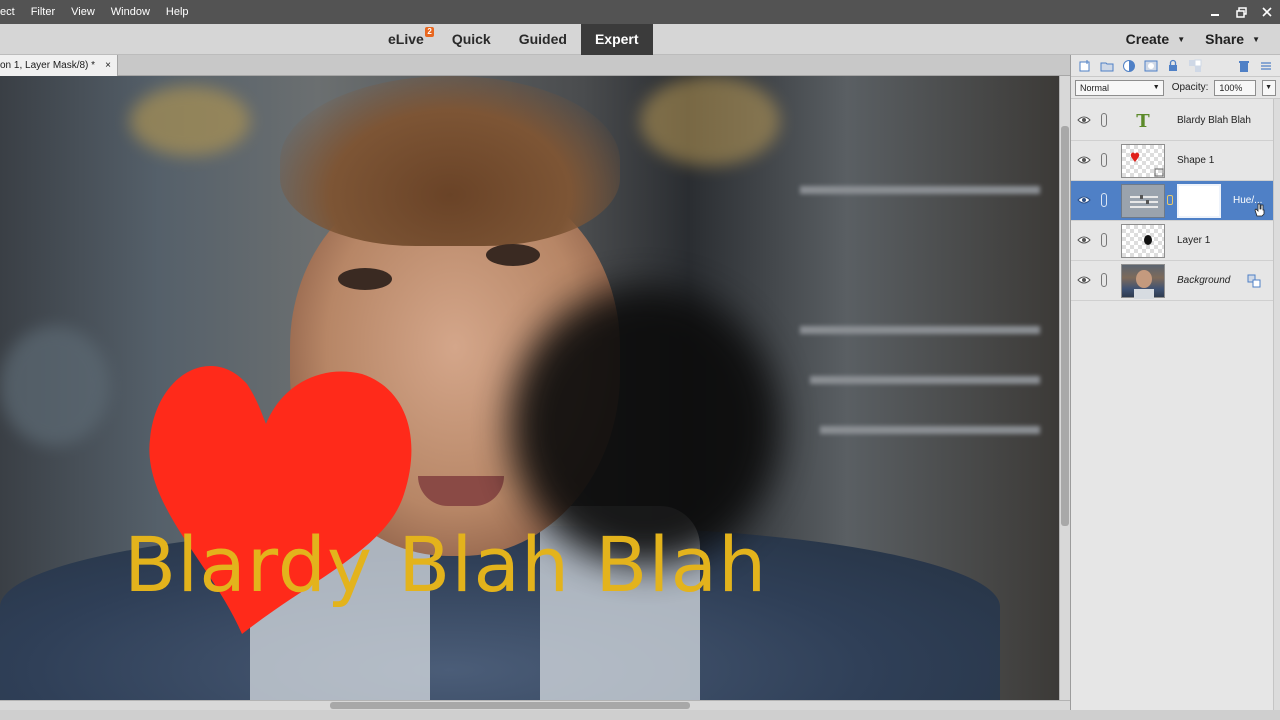 This screenshot has width=1280, height=720. What do you see at coordinates (445, 564) in the screenshot?
I see `text-layer-content: Blardy Blah Blah` at bounding box center [445, 564].